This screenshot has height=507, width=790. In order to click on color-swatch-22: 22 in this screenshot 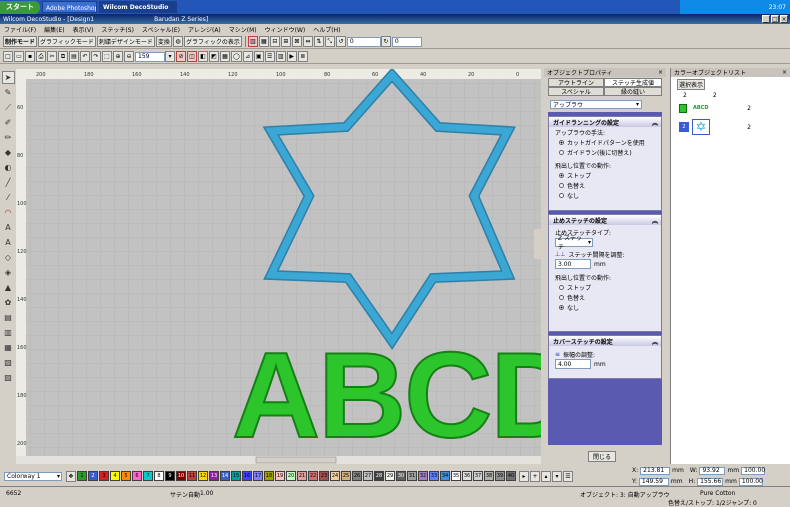, I will do `click(313, 476)`.